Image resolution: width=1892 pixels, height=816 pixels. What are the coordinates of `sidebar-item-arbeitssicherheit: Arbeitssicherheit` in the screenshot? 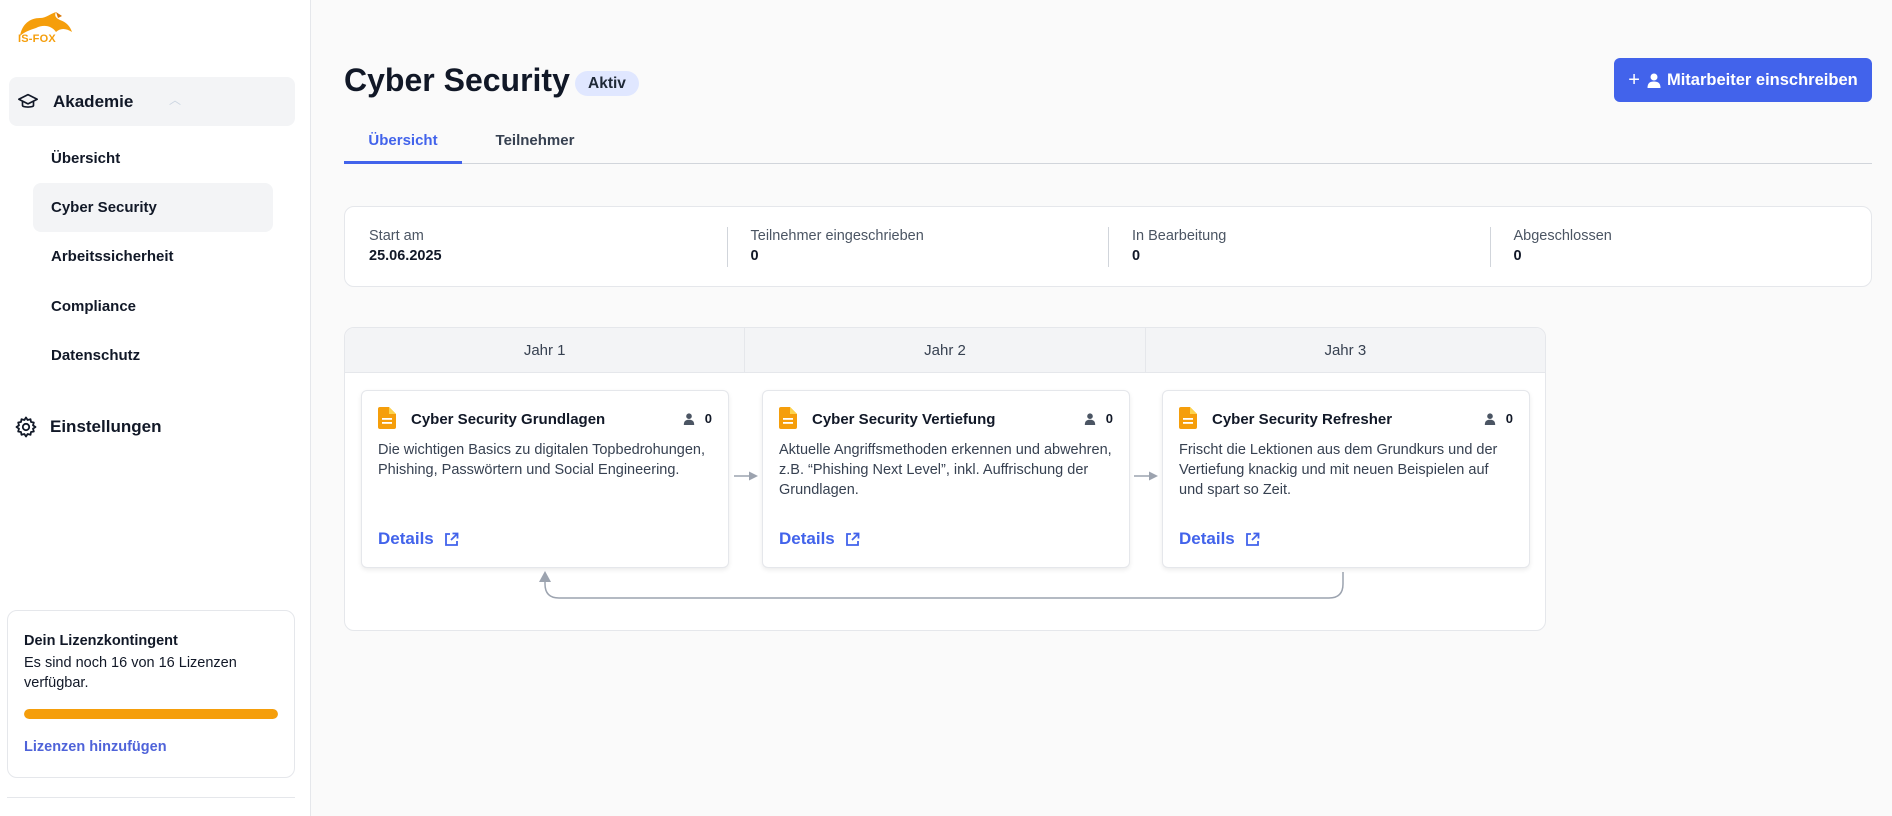 It's located at (153, 256).